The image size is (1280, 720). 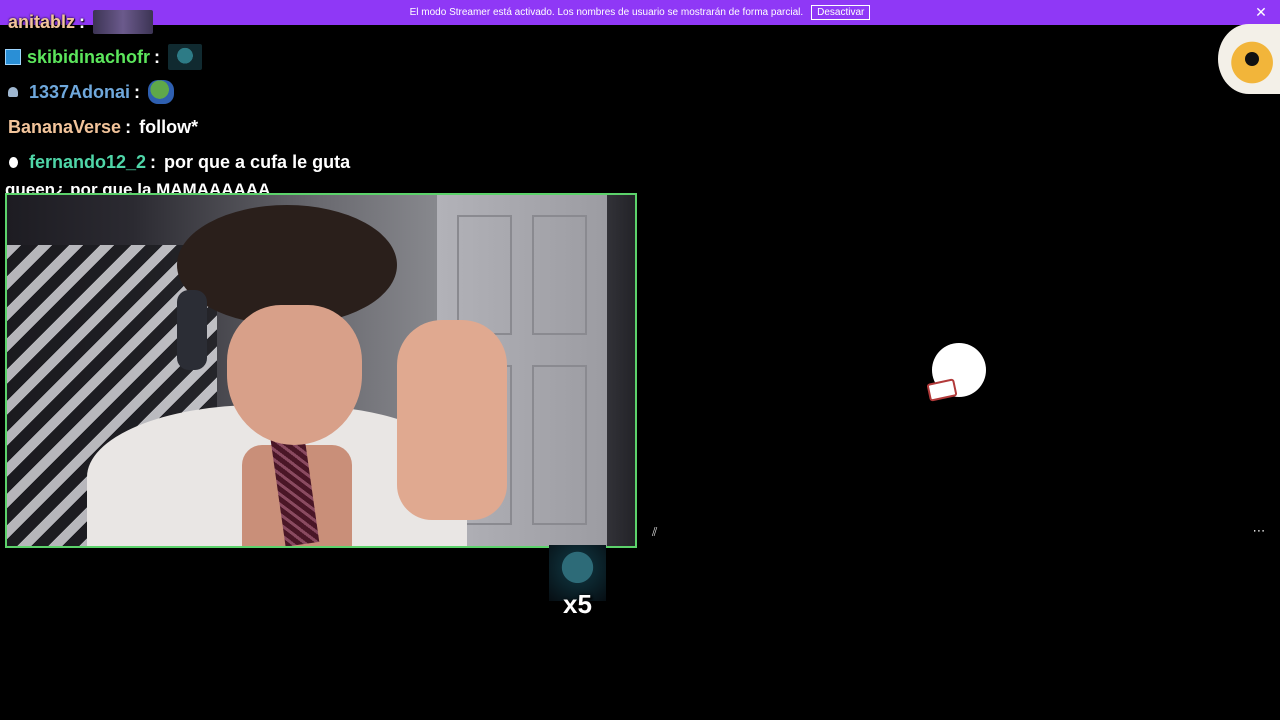 I want to click on chat-message: anitablz :, so click(x=81, y=22).